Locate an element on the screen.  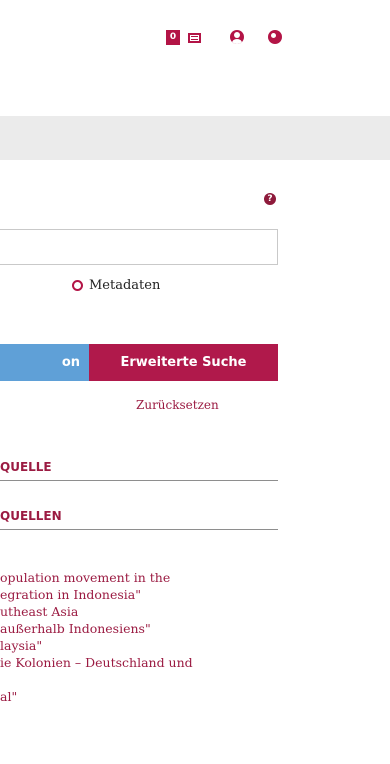
navigation-bar is located at coordinates (195, 138).